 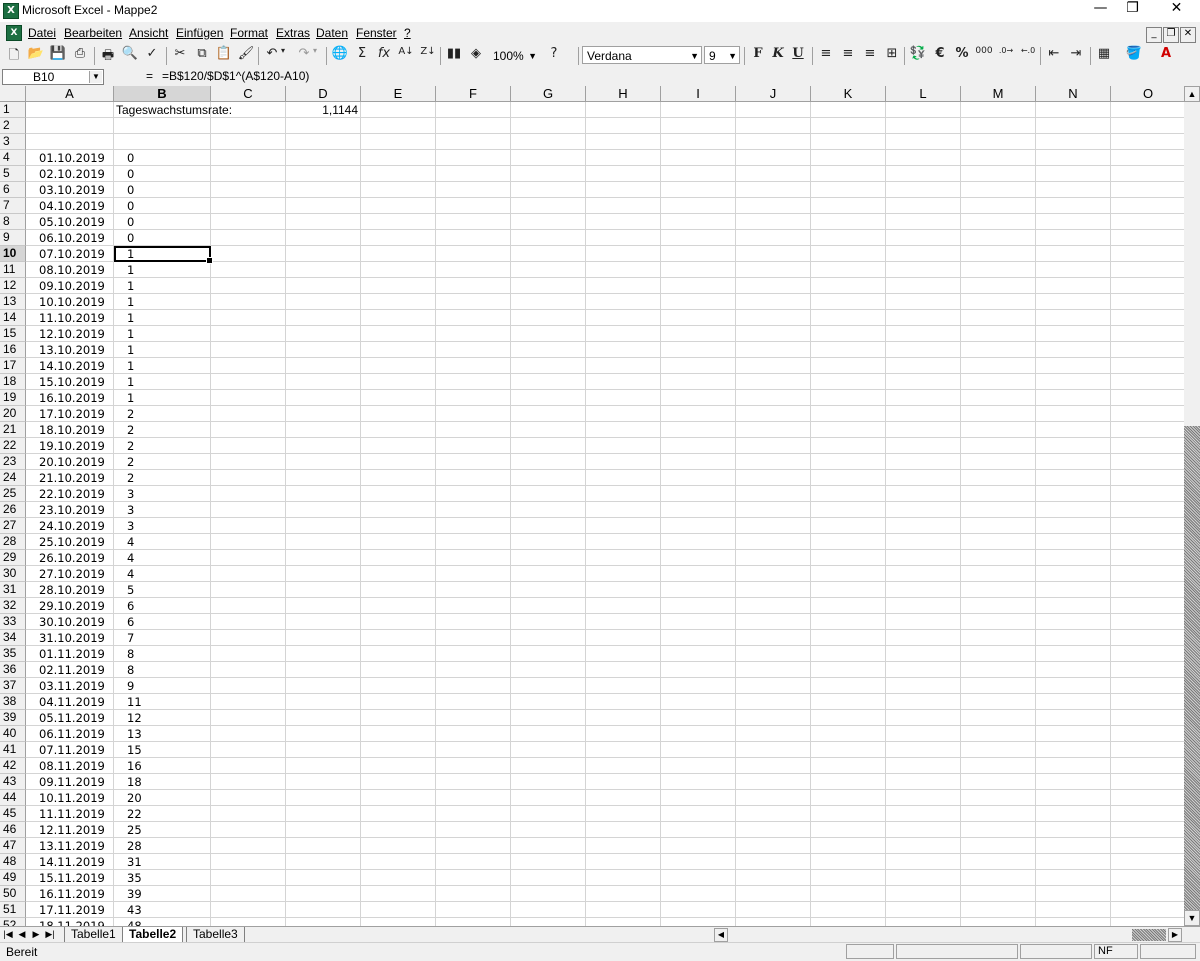 What do you see at coordinates (72, 174) in the screenshot?
I see `cell-a5: 02.10.2019` at bounding box center [72, 174].